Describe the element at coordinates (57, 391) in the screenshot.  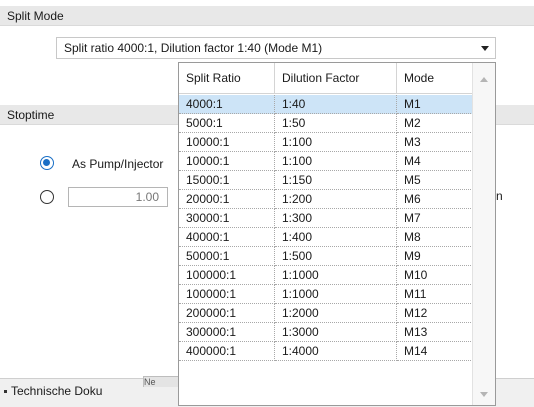
I see `taskbar-item-label: Technische Doku` at that location.